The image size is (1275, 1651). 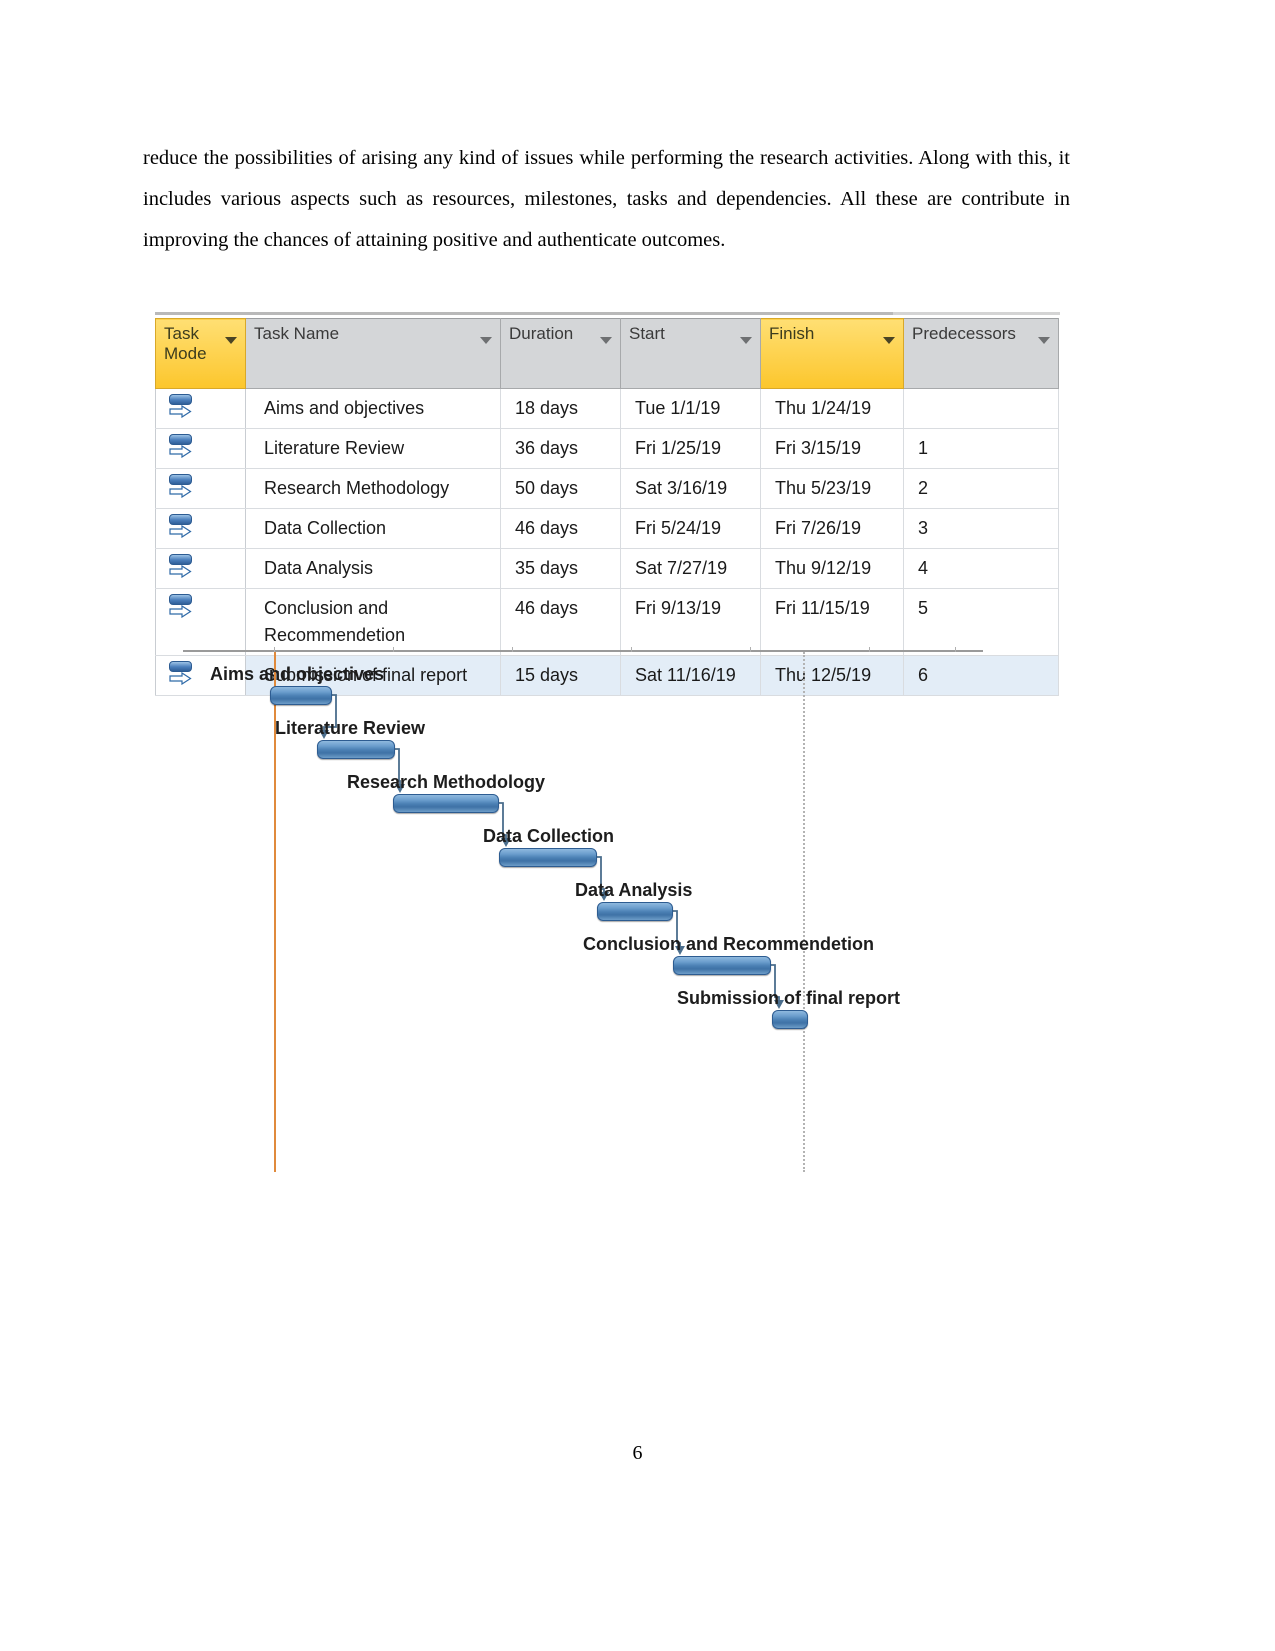 I want to click on cell-finish: Thu 9/12/19, so click(x=832, y=568).